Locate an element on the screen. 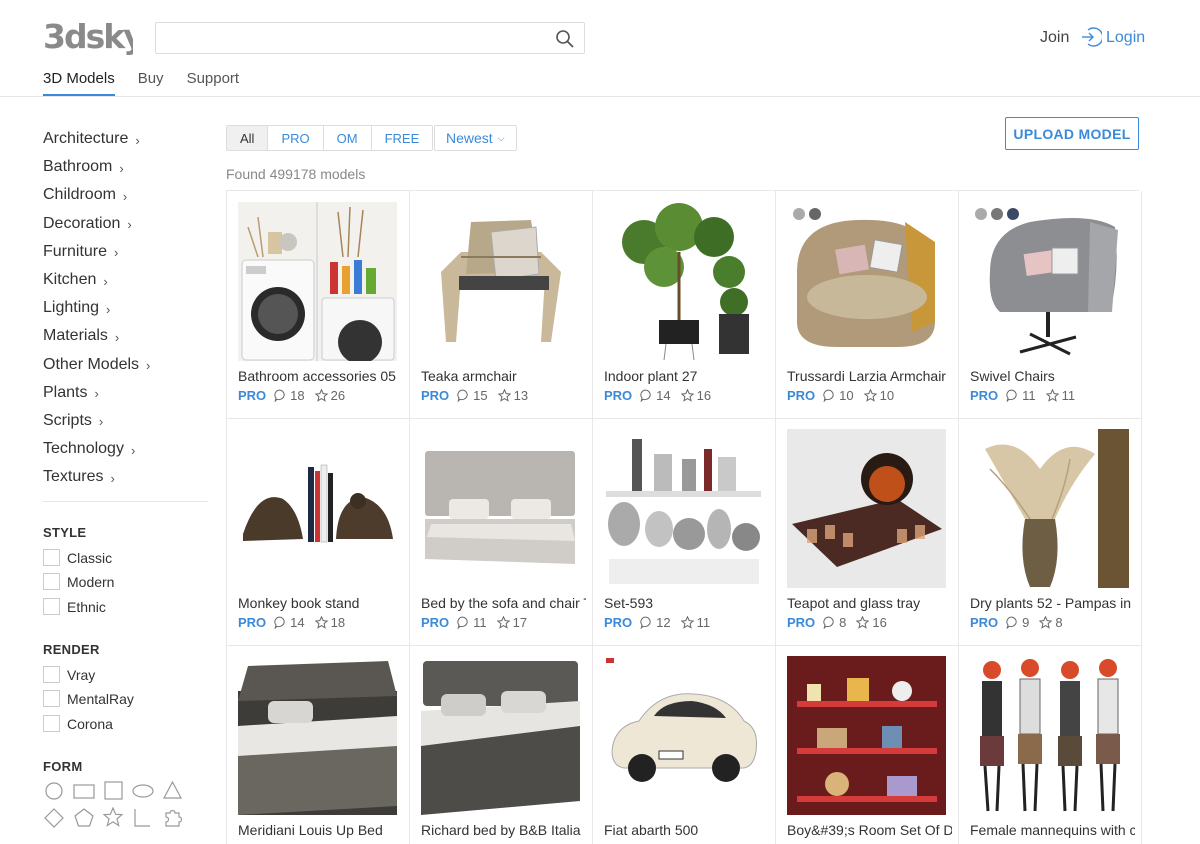 This screenshot has width=1200, height=844. render-option-corona: Corona is located at coordinates (78, 723).